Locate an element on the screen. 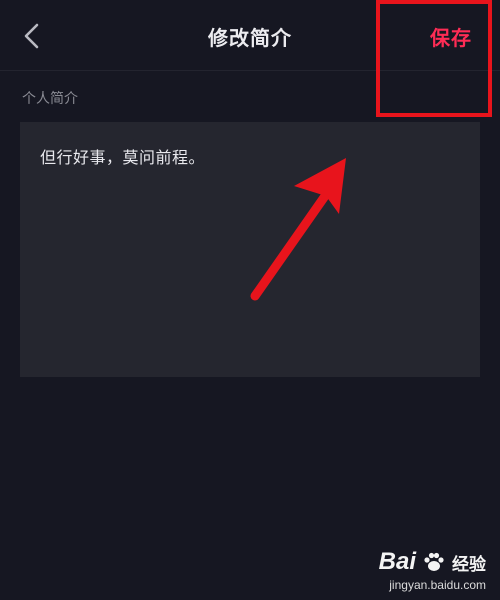 This screenshot has height=600, width=500. baidu-jingyan-watermark: Bai 经验 jingyan.baidu.com is located at coordinates (432, 570).